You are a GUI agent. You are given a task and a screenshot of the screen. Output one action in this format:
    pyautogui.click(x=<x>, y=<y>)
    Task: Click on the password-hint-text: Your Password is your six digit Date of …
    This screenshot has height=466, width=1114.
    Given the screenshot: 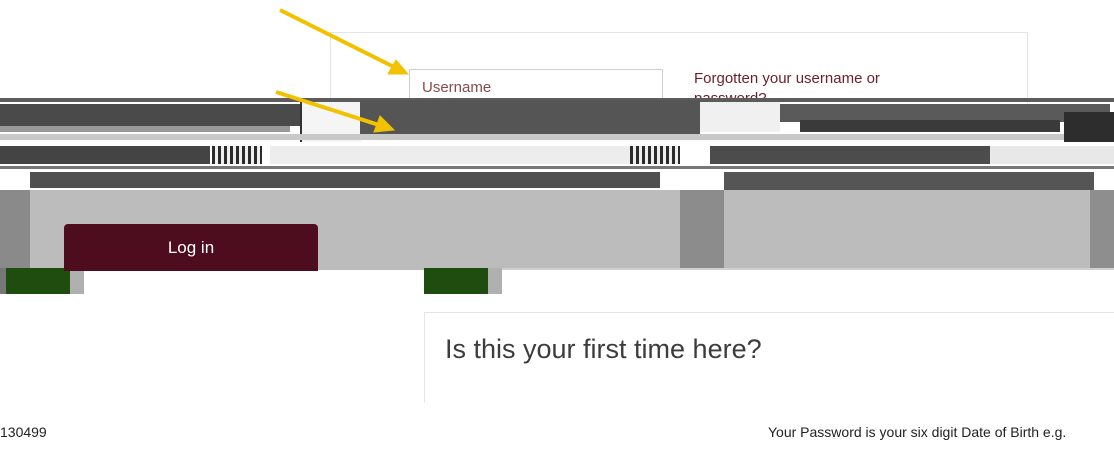 What is the action you would take?
    pyautogui.click(x=917, y=432)
    